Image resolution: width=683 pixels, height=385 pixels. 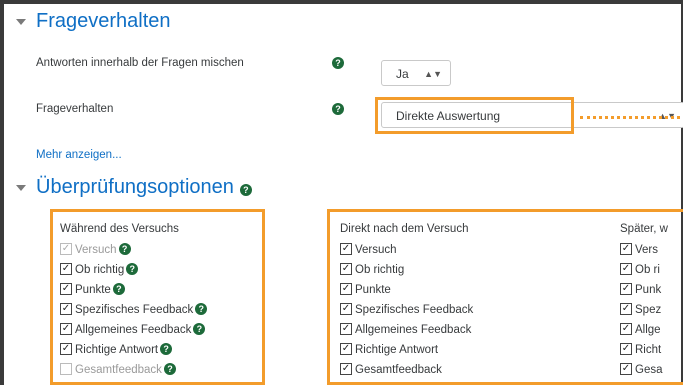 What do you see at coordinates (133, 330) in the screenshot?
I see `checkbox-row: ✓ Allgemeines Feedback?` at bounding box center [133, 330].